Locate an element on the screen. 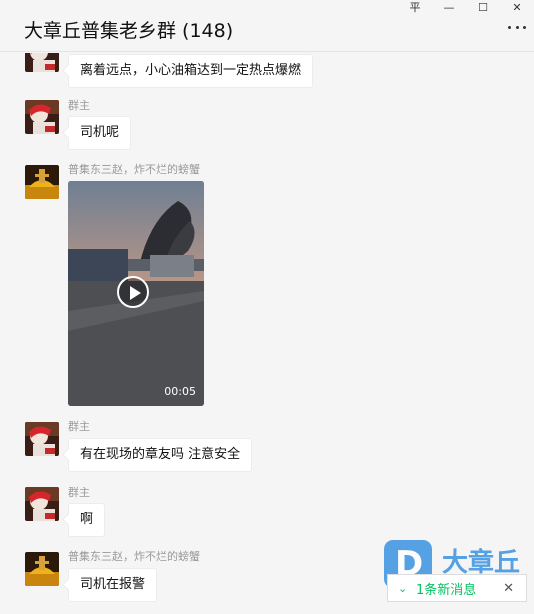 Image resolution: width=534 pixels, height=614 pixels. more-options-icon is located at coordinates (517, 27).